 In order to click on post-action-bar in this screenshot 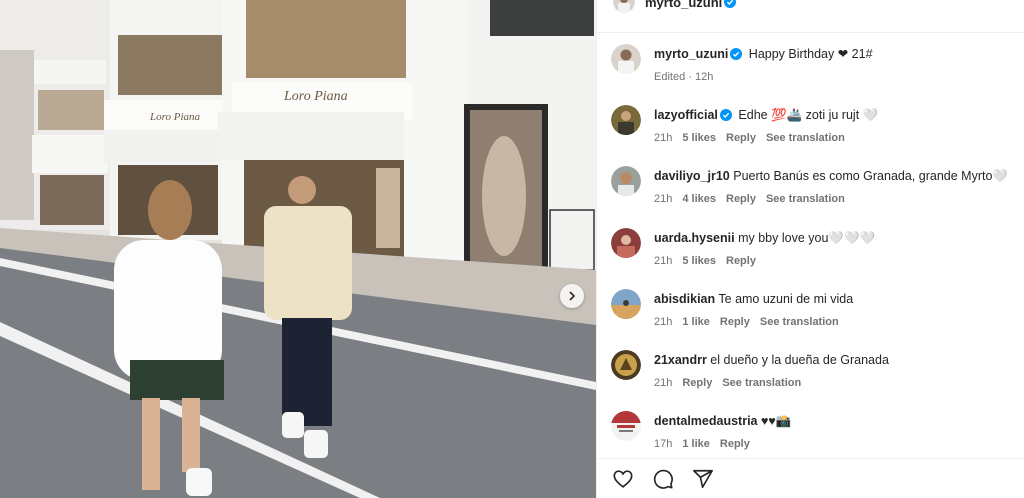, I will do `click(810, 478)`.